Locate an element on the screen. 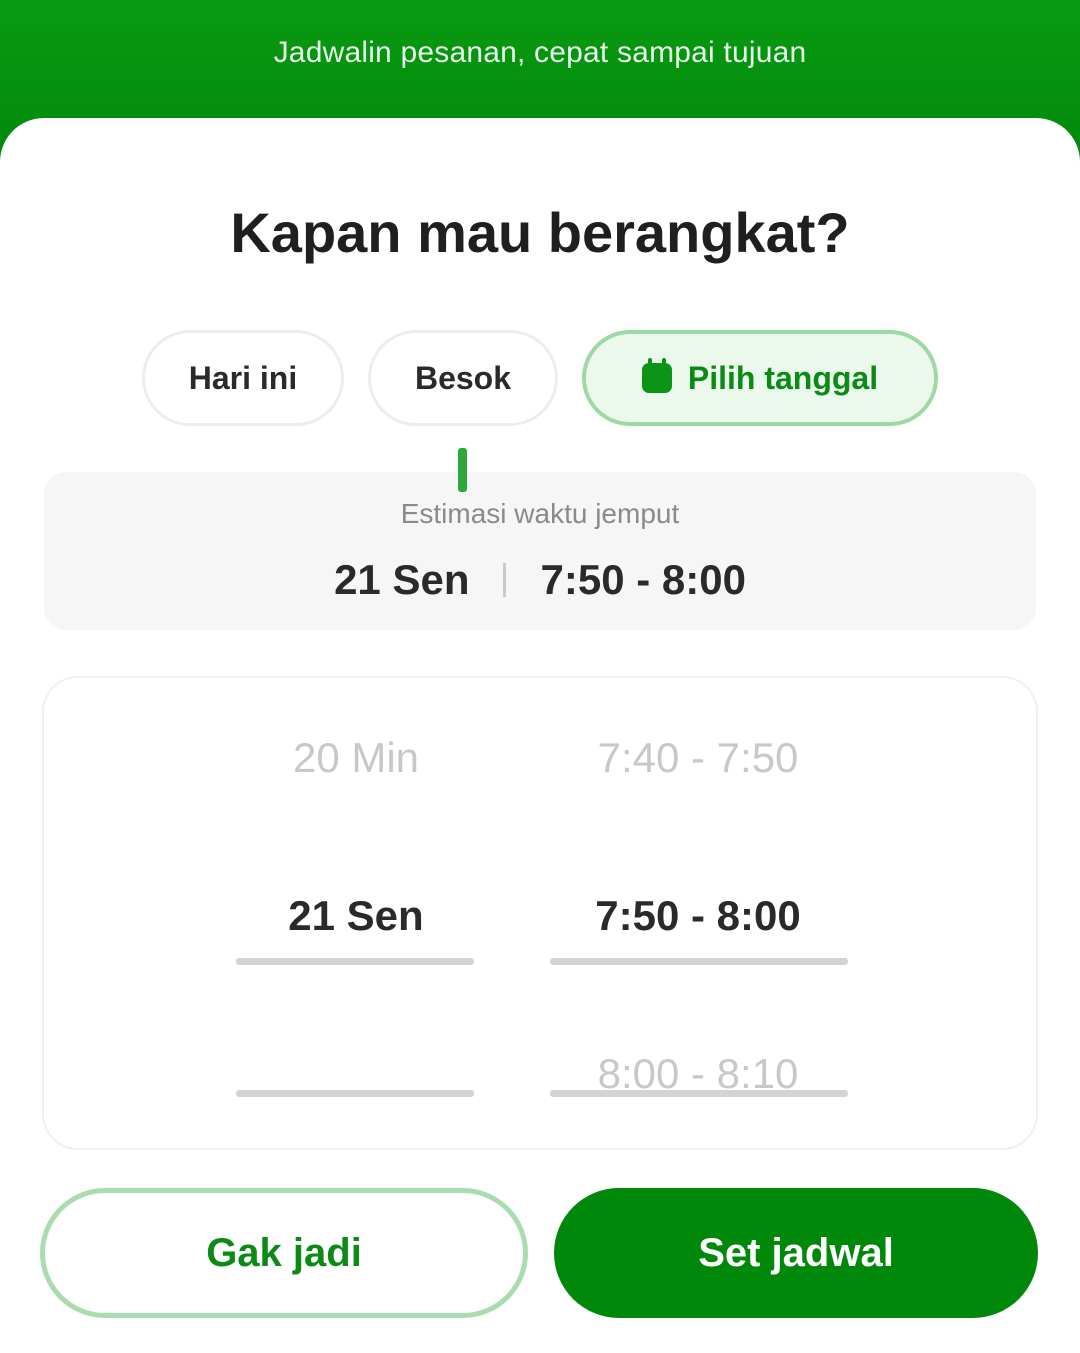  cancel-button: Gak jadi is located at coordinates (284, 1253).